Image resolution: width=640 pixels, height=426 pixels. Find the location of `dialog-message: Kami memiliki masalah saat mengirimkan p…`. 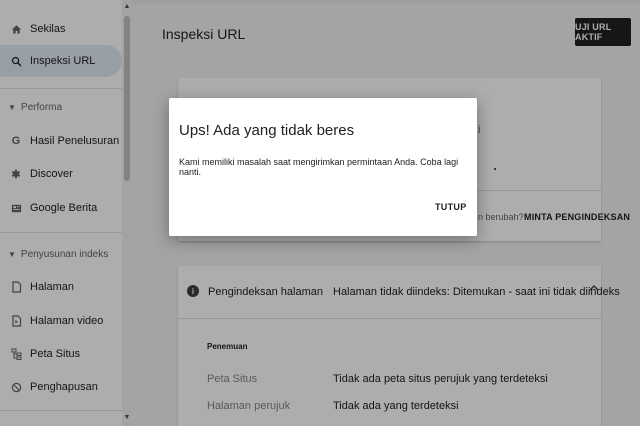

dialog-message: Kami memiliki masalah saat mengirimkan p… is located at coordinates (319, 167).